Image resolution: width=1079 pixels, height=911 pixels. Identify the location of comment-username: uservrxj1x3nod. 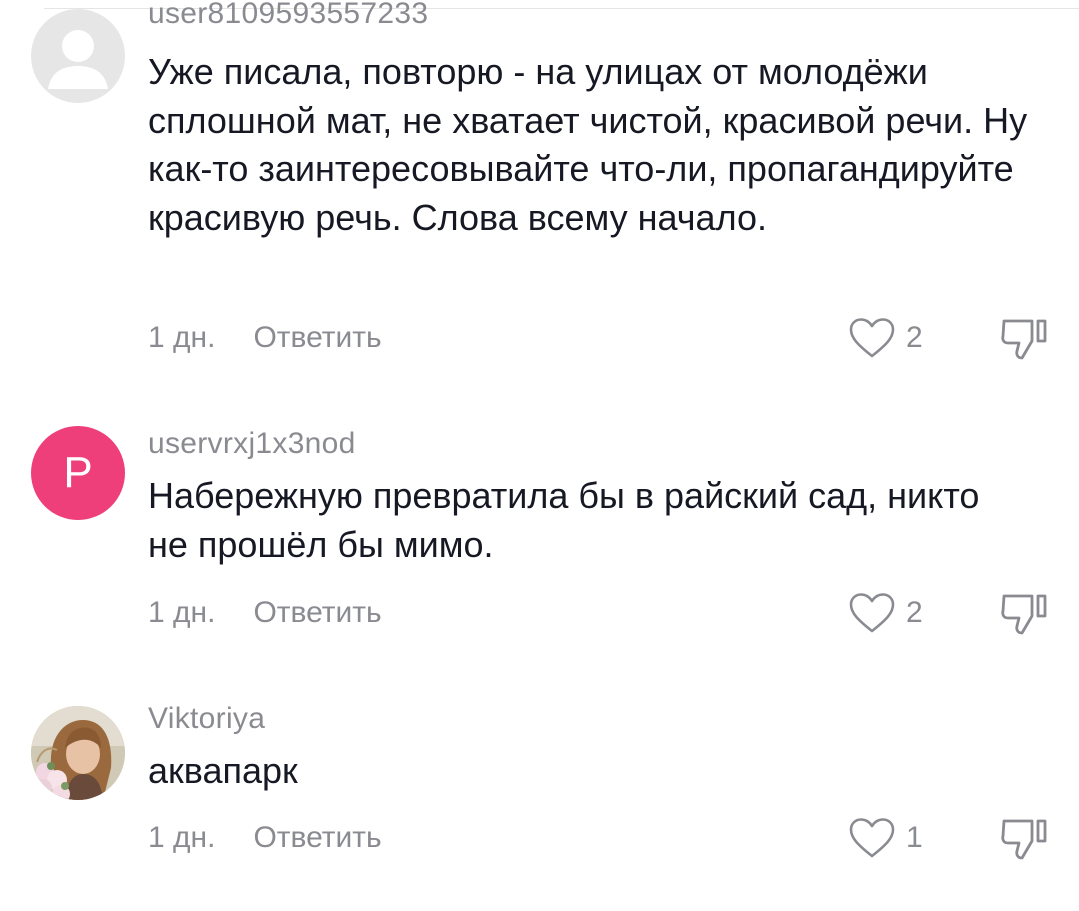
(252, 444).